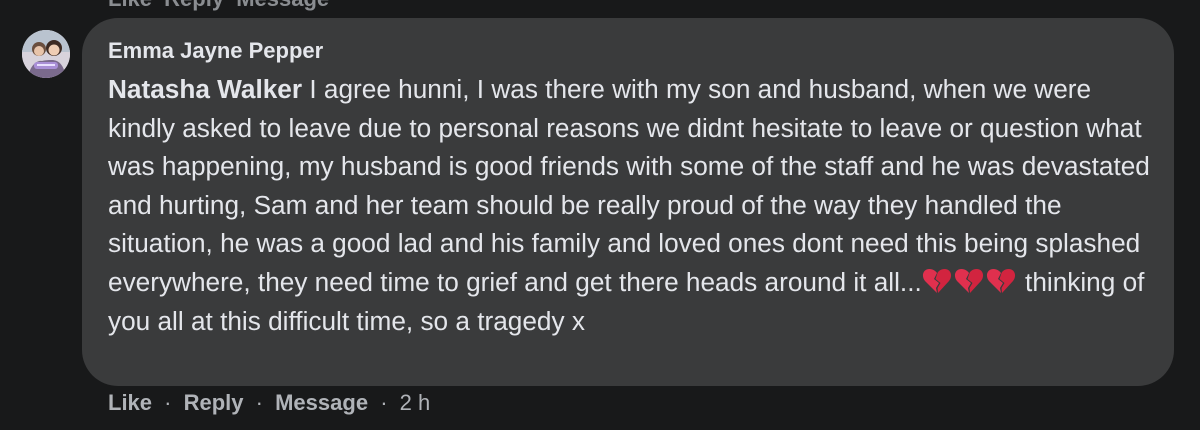  I want to click on profile-photo-icon, so click(46, 54).